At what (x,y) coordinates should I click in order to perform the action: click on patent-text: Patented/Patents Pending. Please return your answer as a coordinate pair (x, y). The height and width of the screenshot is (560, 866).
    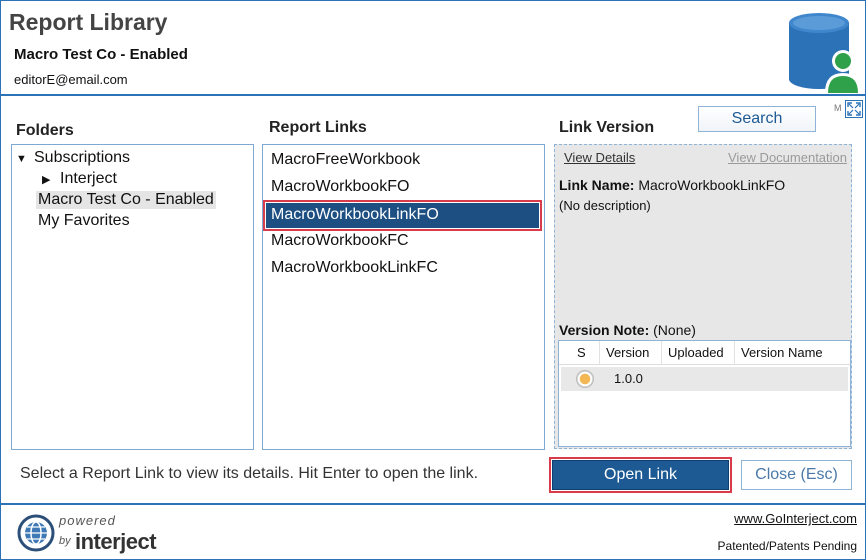
    Looking at the image, I should click on (787, 546).